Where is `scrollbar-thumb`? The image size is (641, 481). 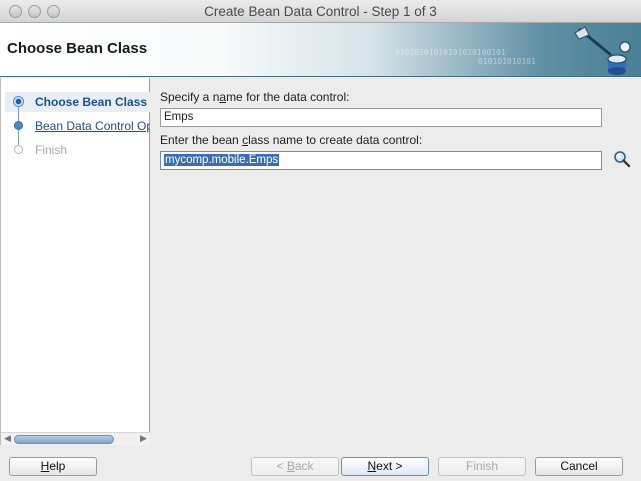
scrollbar-thumb is located at coordinates (64, 439).